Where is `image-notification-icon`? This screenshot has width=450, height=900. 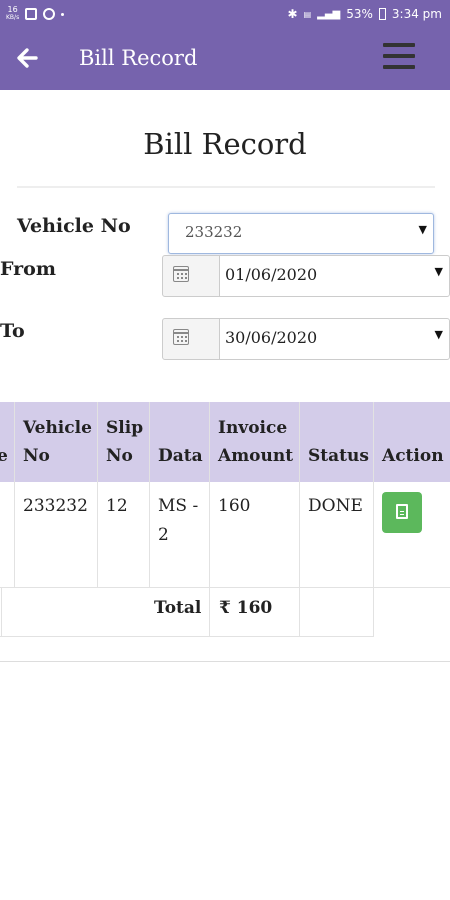 image-notification-icon is located at coordinates (31, 14).